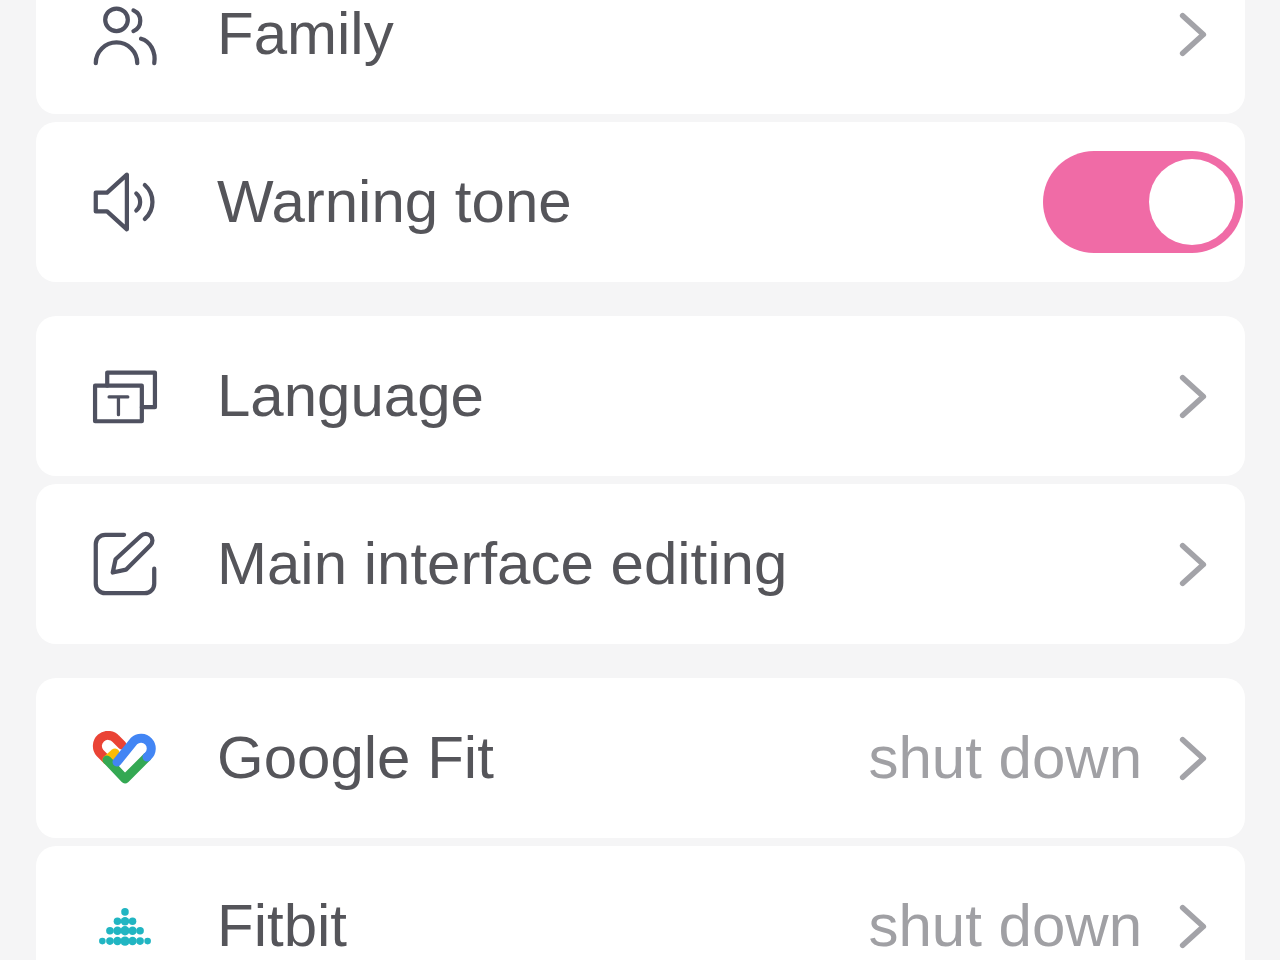  Describe the element at coordinates (125, 564) in the screenshot. I see `edit-icon` at that location.